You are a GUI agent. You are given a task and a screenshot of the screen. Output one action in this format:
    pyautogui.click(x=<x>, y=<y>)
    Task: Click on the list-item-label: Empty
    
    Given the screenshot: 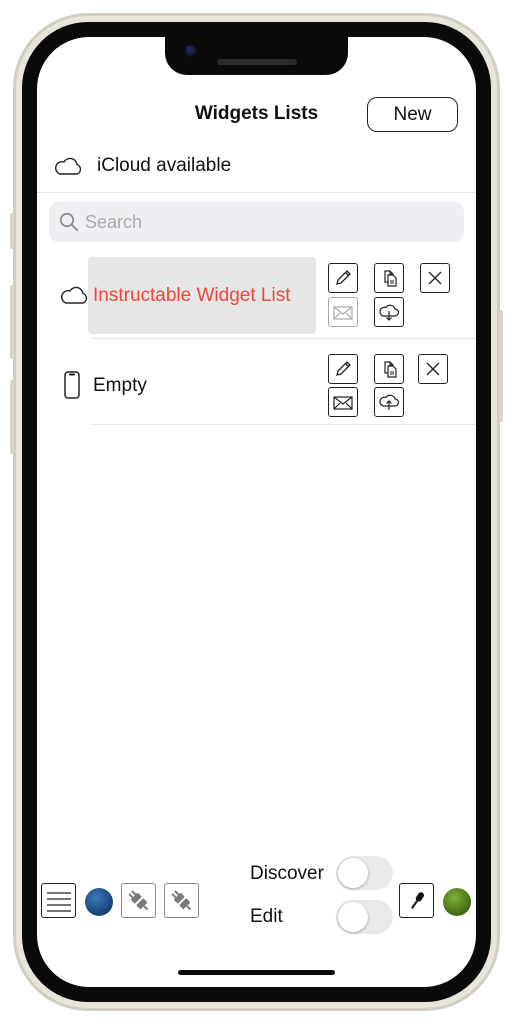 What is the action you would take?
    pyautogui.click(x=120, y=386)
    